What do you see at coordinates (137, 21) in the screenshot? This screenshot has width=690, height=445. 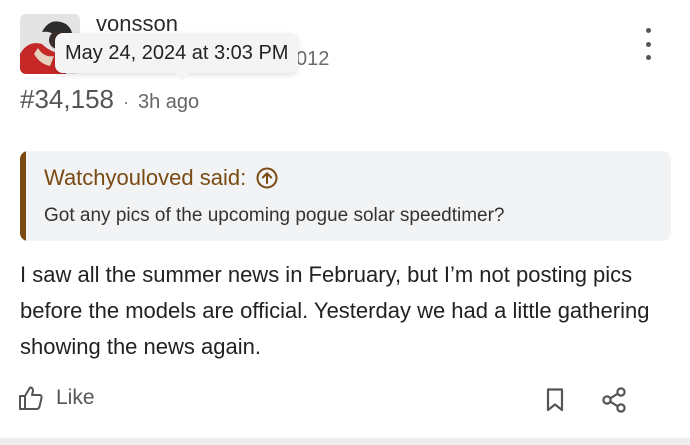 I see `username-link: vonsson` at bounding box center [137, 21].